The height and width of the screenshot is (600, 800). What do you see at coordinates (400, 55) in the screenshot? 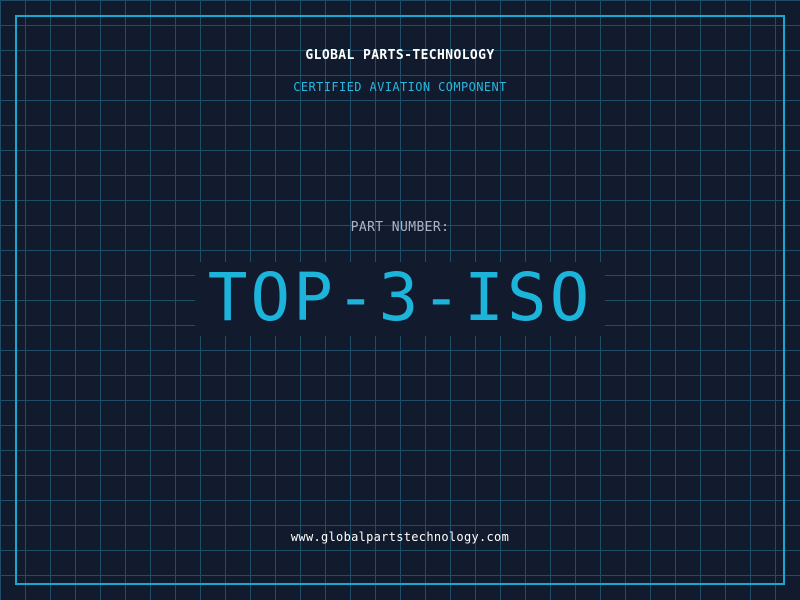
I see `company-name: GLOBAL PARTS-TECHNOLOGY` at bounding box center [400, 55].